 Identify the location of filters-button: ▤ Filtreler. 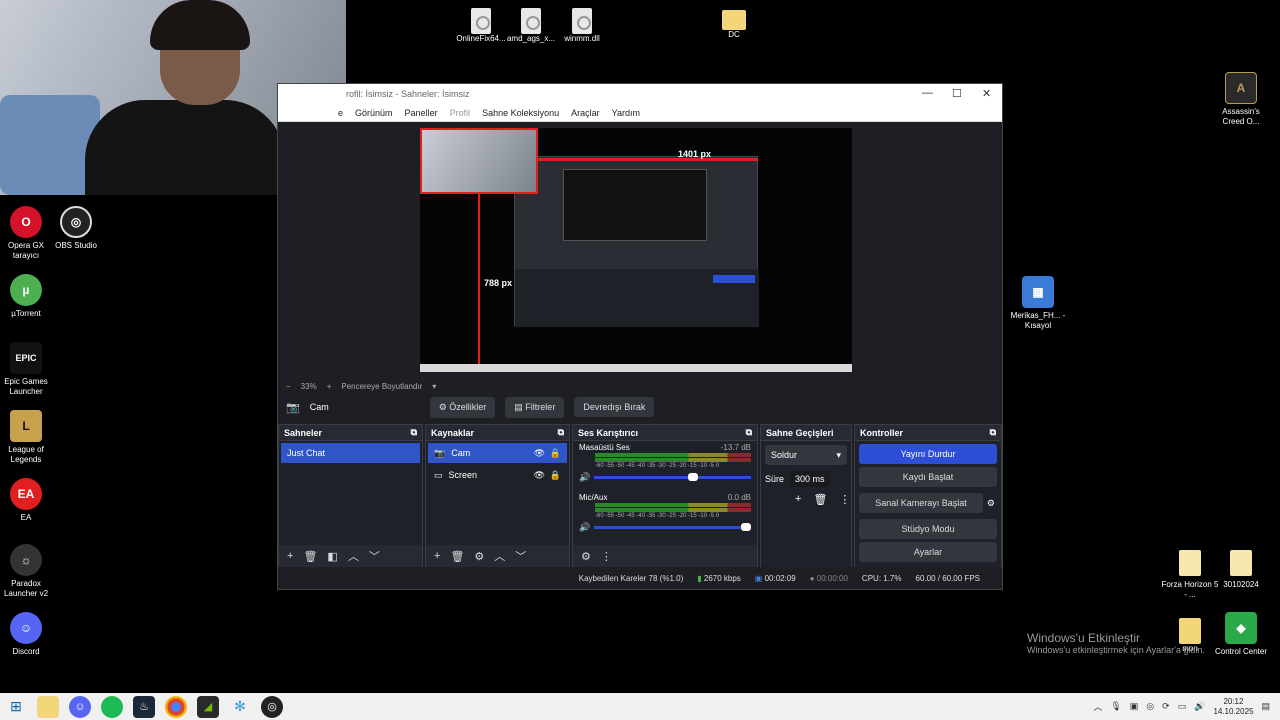
(535, 407).